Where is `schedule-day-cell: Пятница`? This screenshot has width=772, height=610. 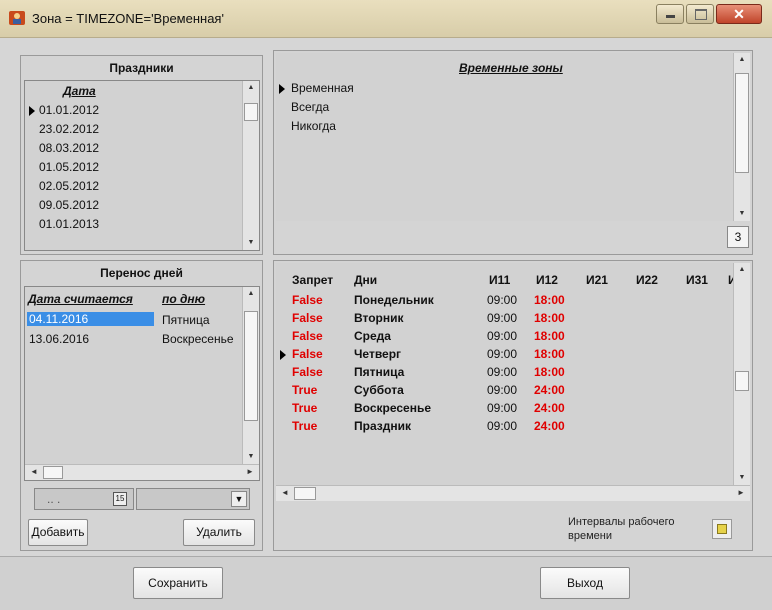 schedule-day-cell: Пятница is located at coordinates (379, 372).